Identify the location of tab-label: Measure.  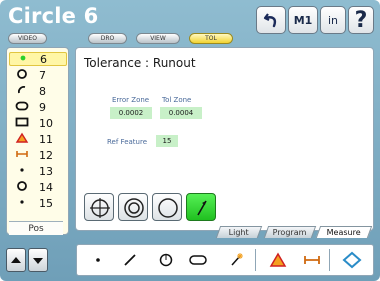
(343, 232).